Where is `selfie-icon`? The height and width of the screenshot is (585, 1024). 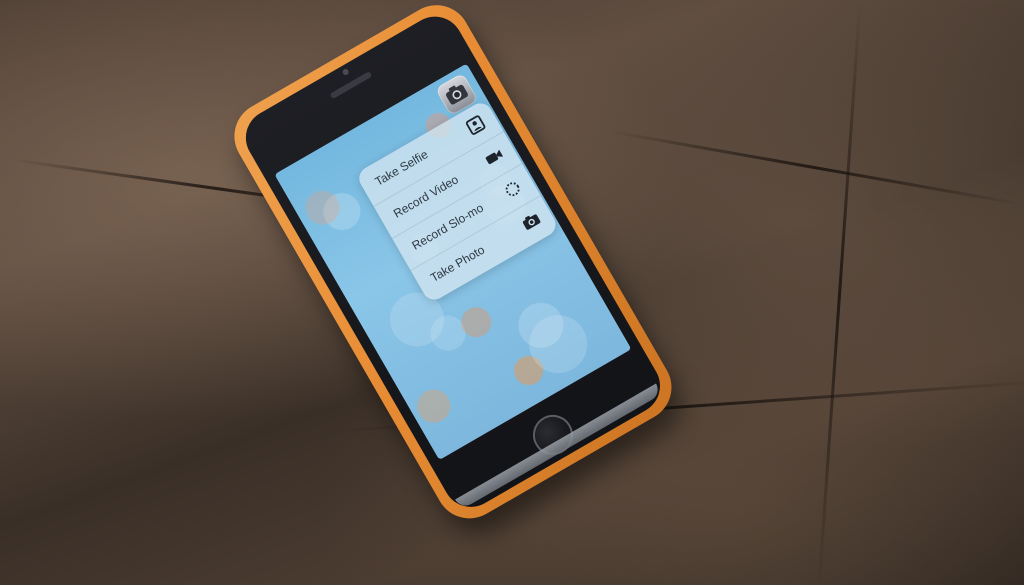 selfie-icon is located at coordinates (476, 125).